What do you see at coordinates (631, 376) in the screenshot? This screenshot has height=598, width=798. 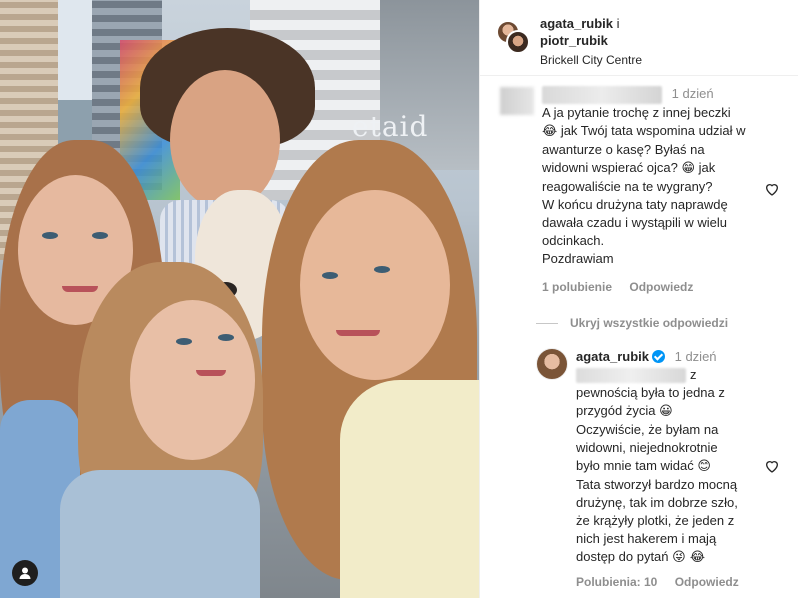 I see `mention-blurred` at bounding box center [631, 376].